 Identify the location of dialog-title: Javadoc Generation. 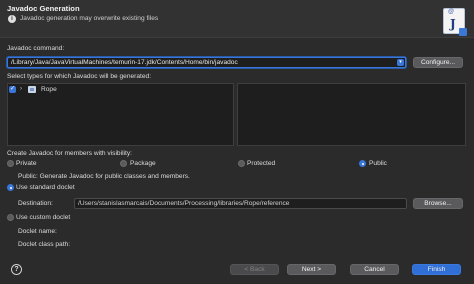
(43, 8).